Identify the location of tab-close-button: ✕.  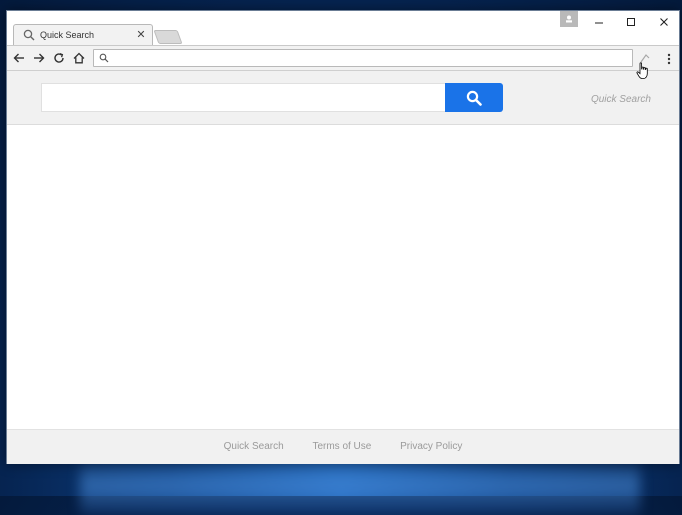
(141, 35).